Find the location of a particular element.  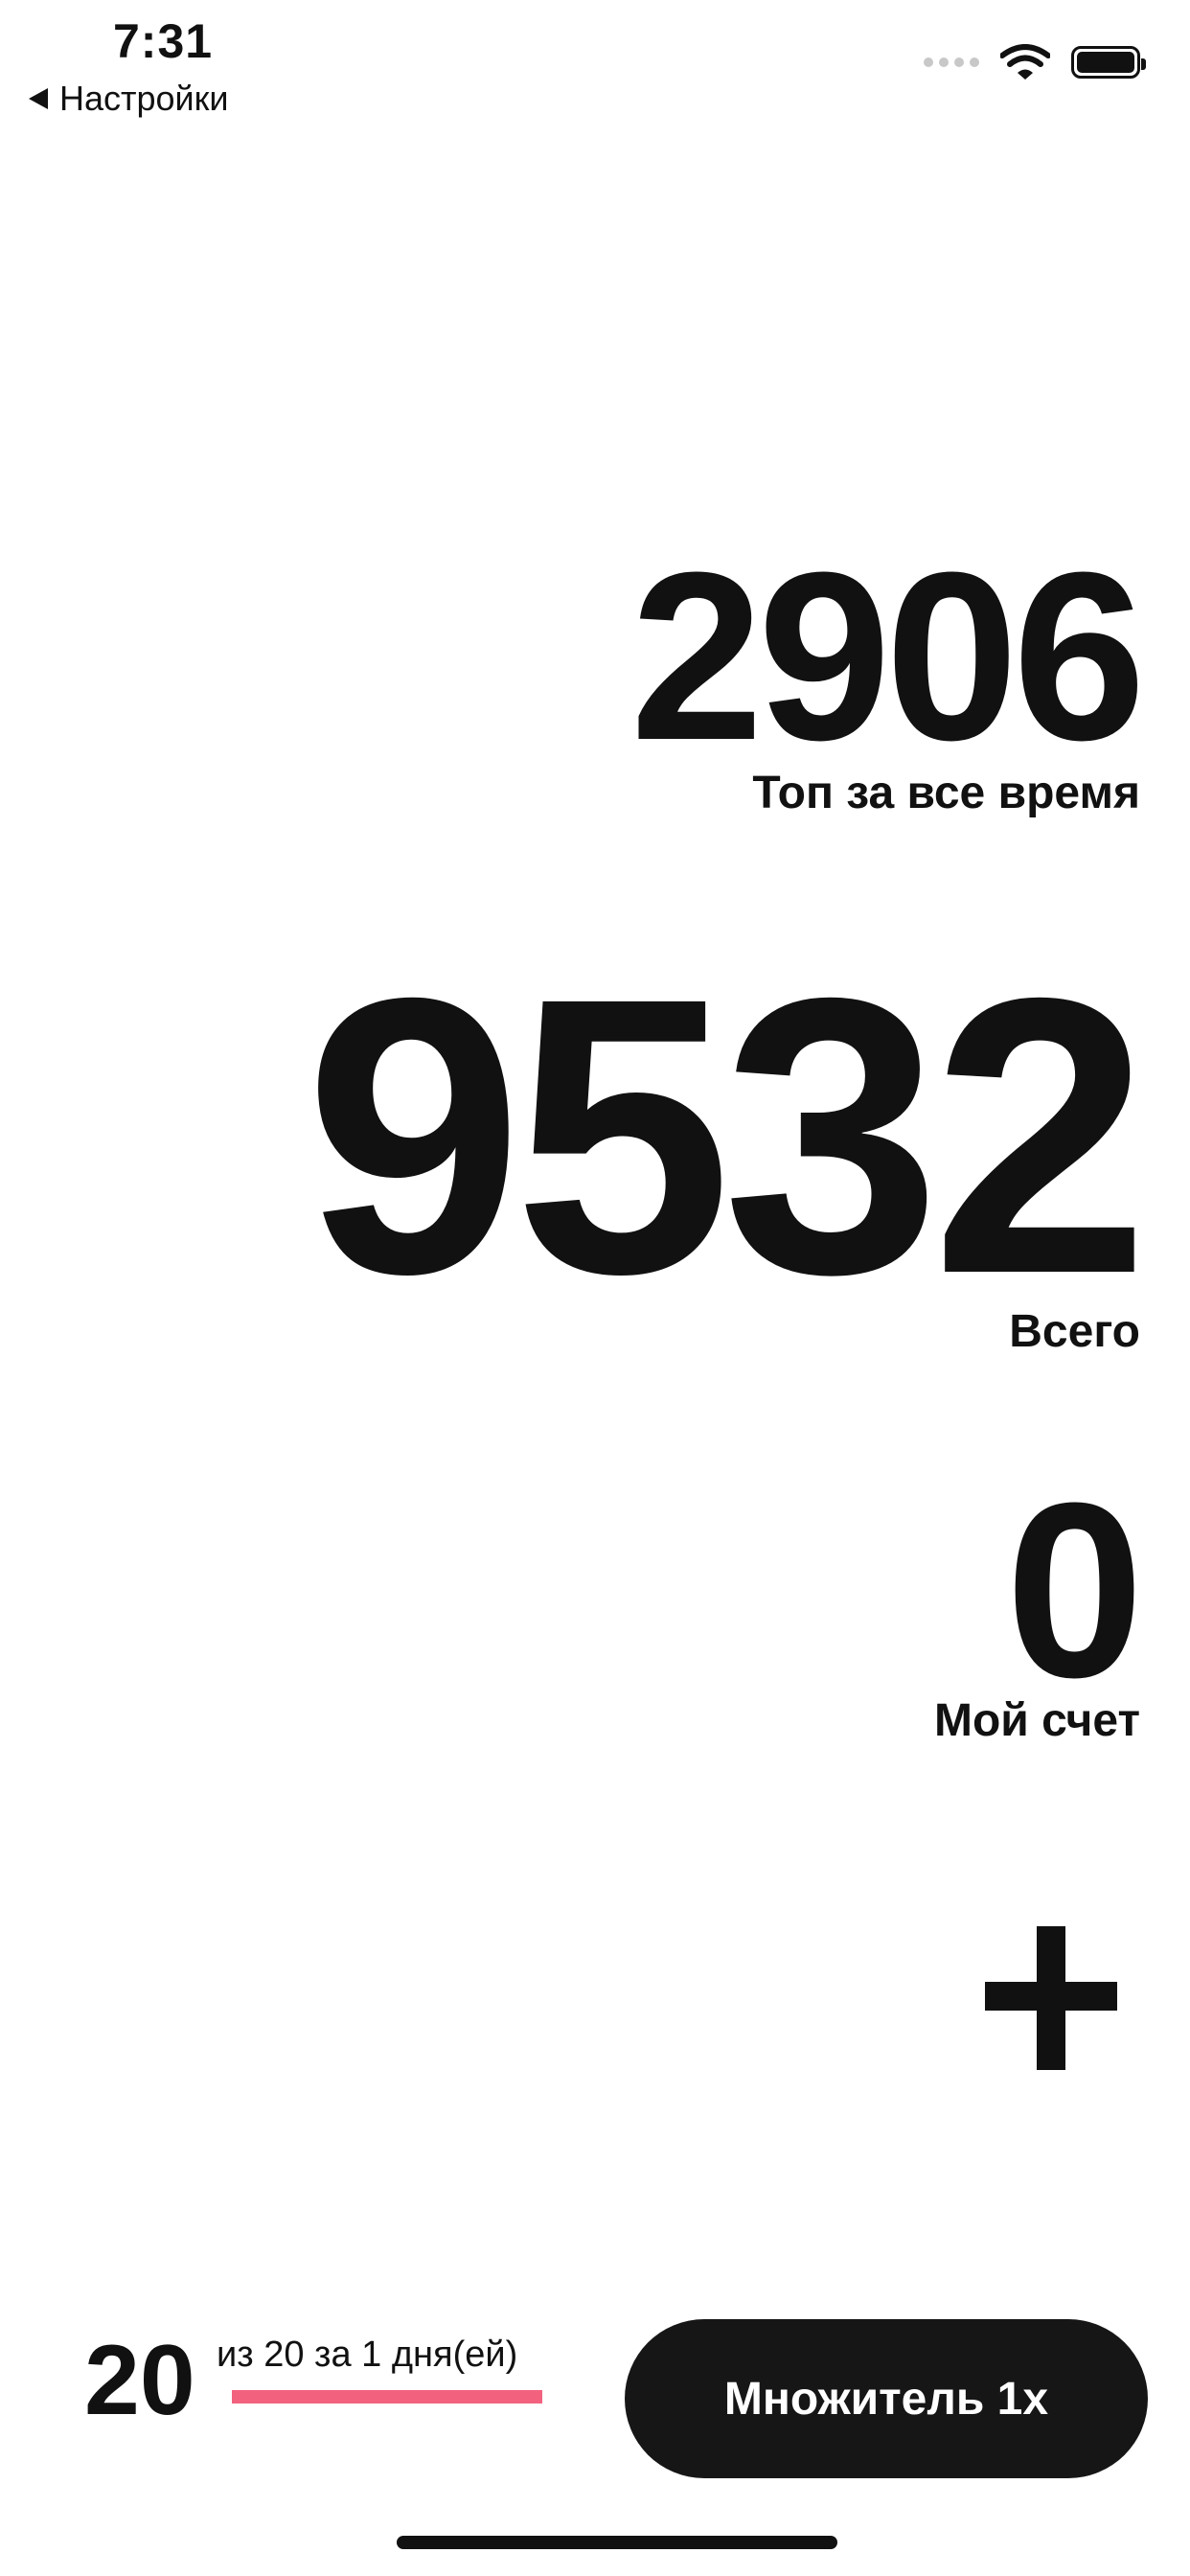

top-all-time-label: Топ за все время is located at coordinates (946, 793).